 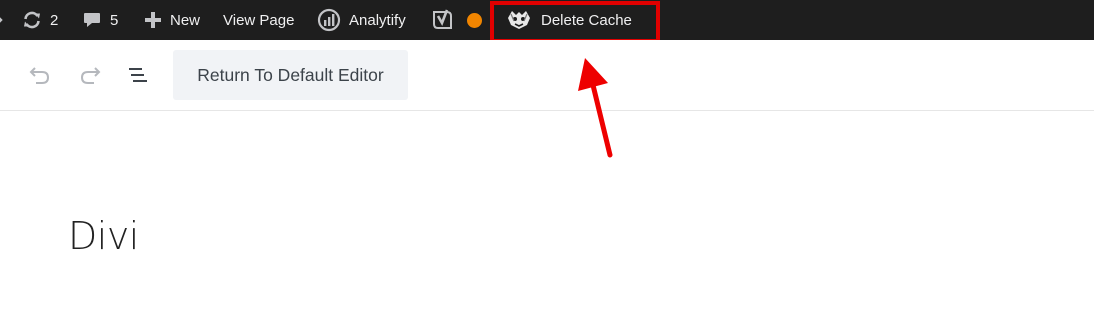 What do you see at coordinates (114, 20) in the screenshot?
I see `comments-count: 5` at bounding box center [114, 20].